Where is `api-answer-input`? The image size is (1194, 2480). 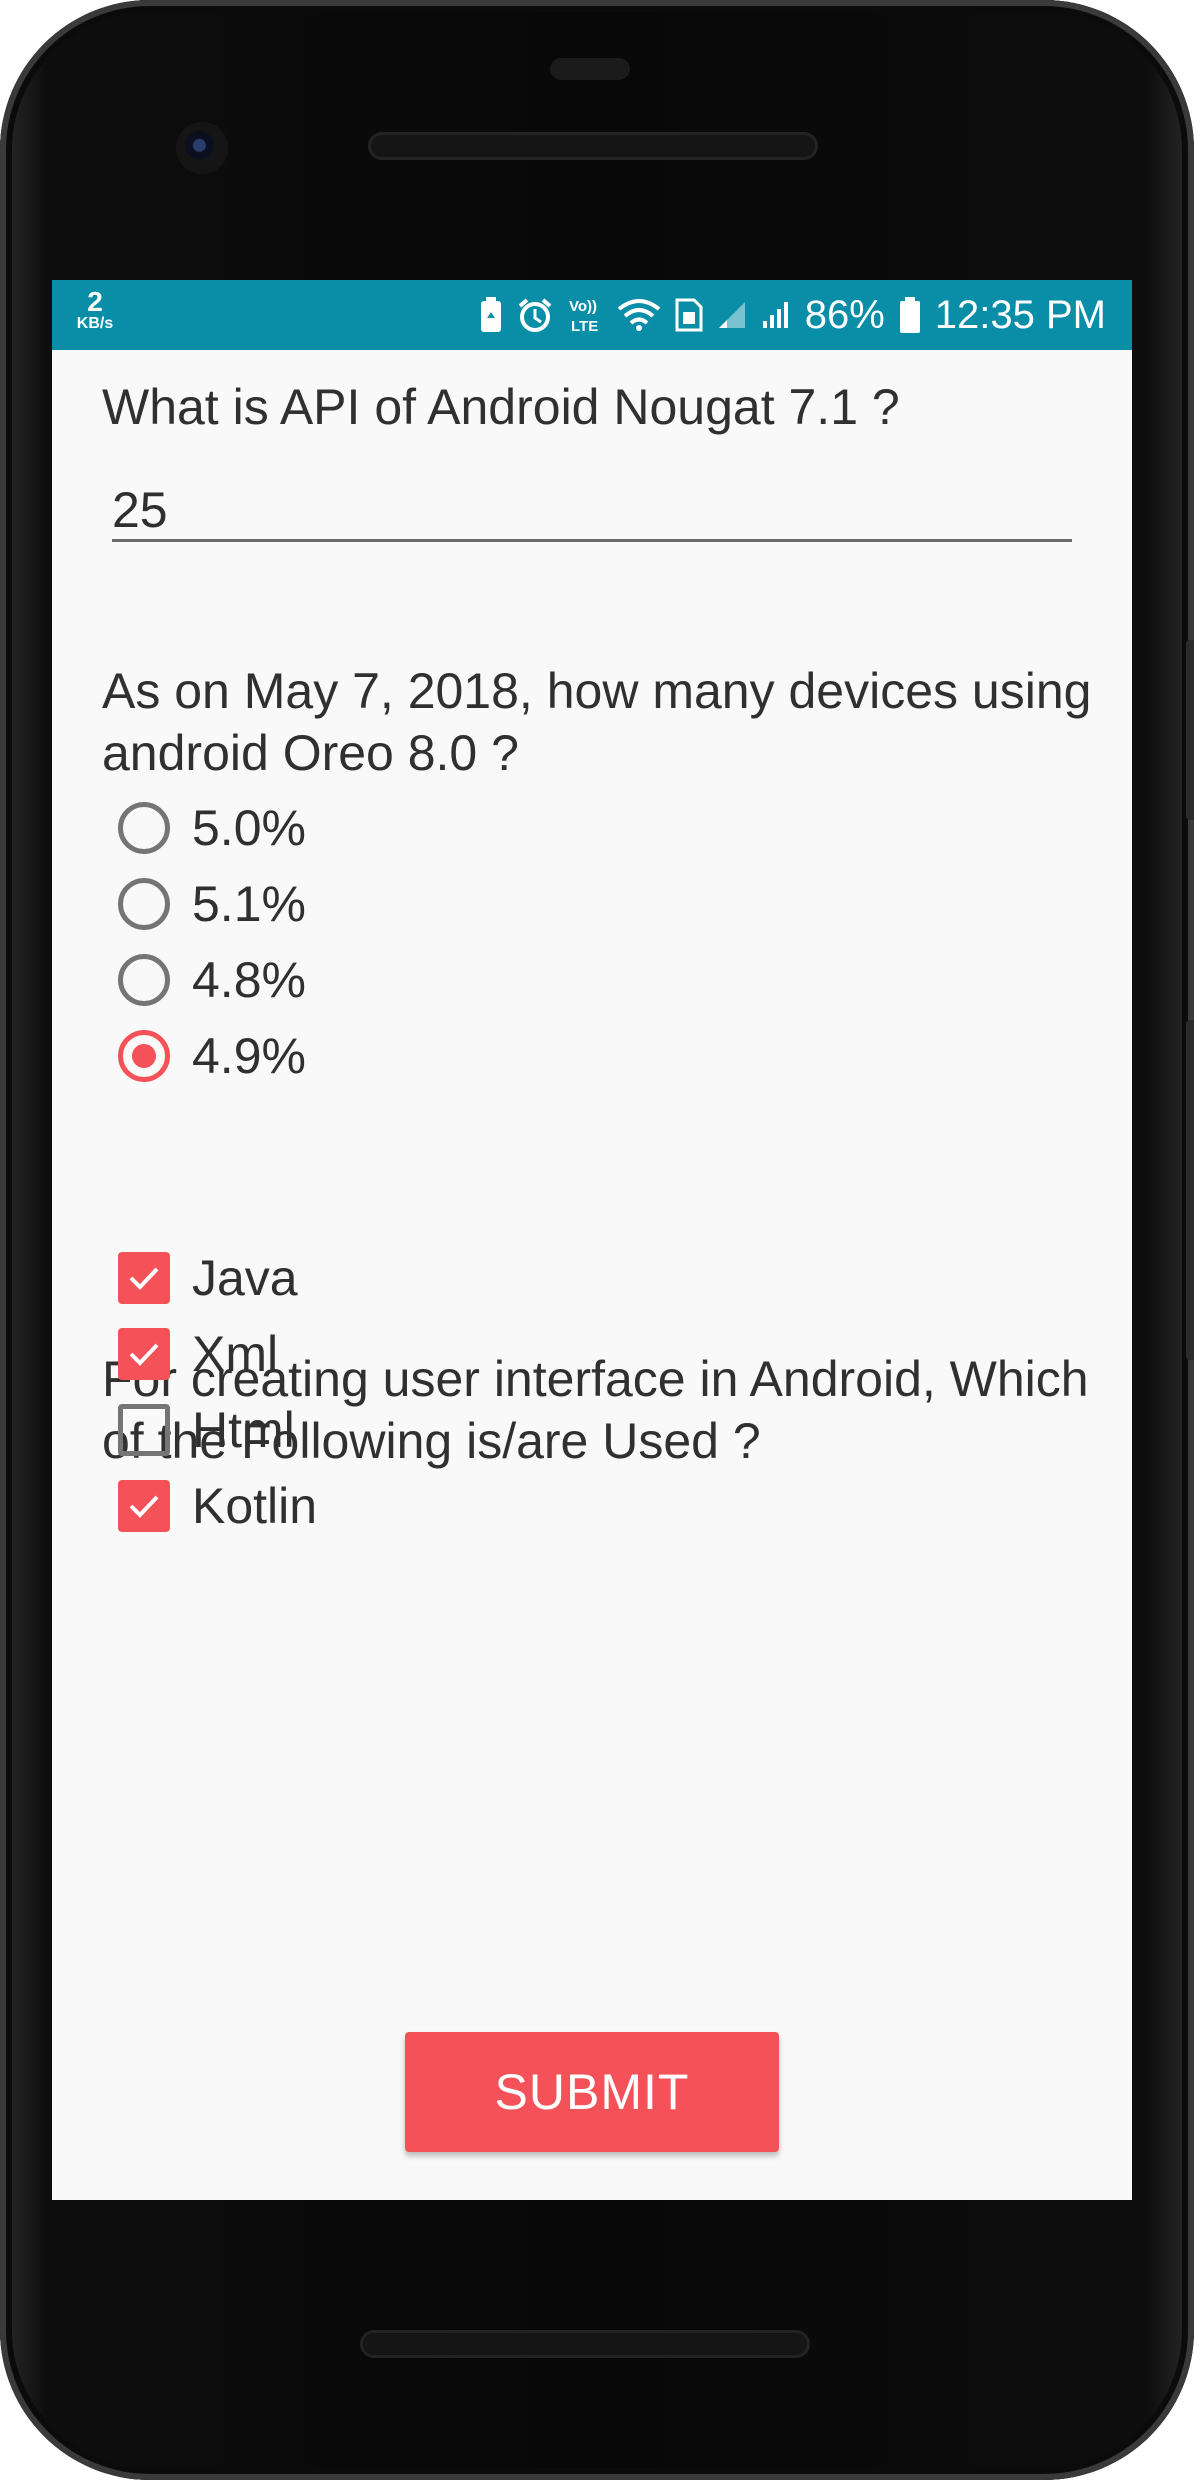
api-answer-input is located at coordinates (592, 511).